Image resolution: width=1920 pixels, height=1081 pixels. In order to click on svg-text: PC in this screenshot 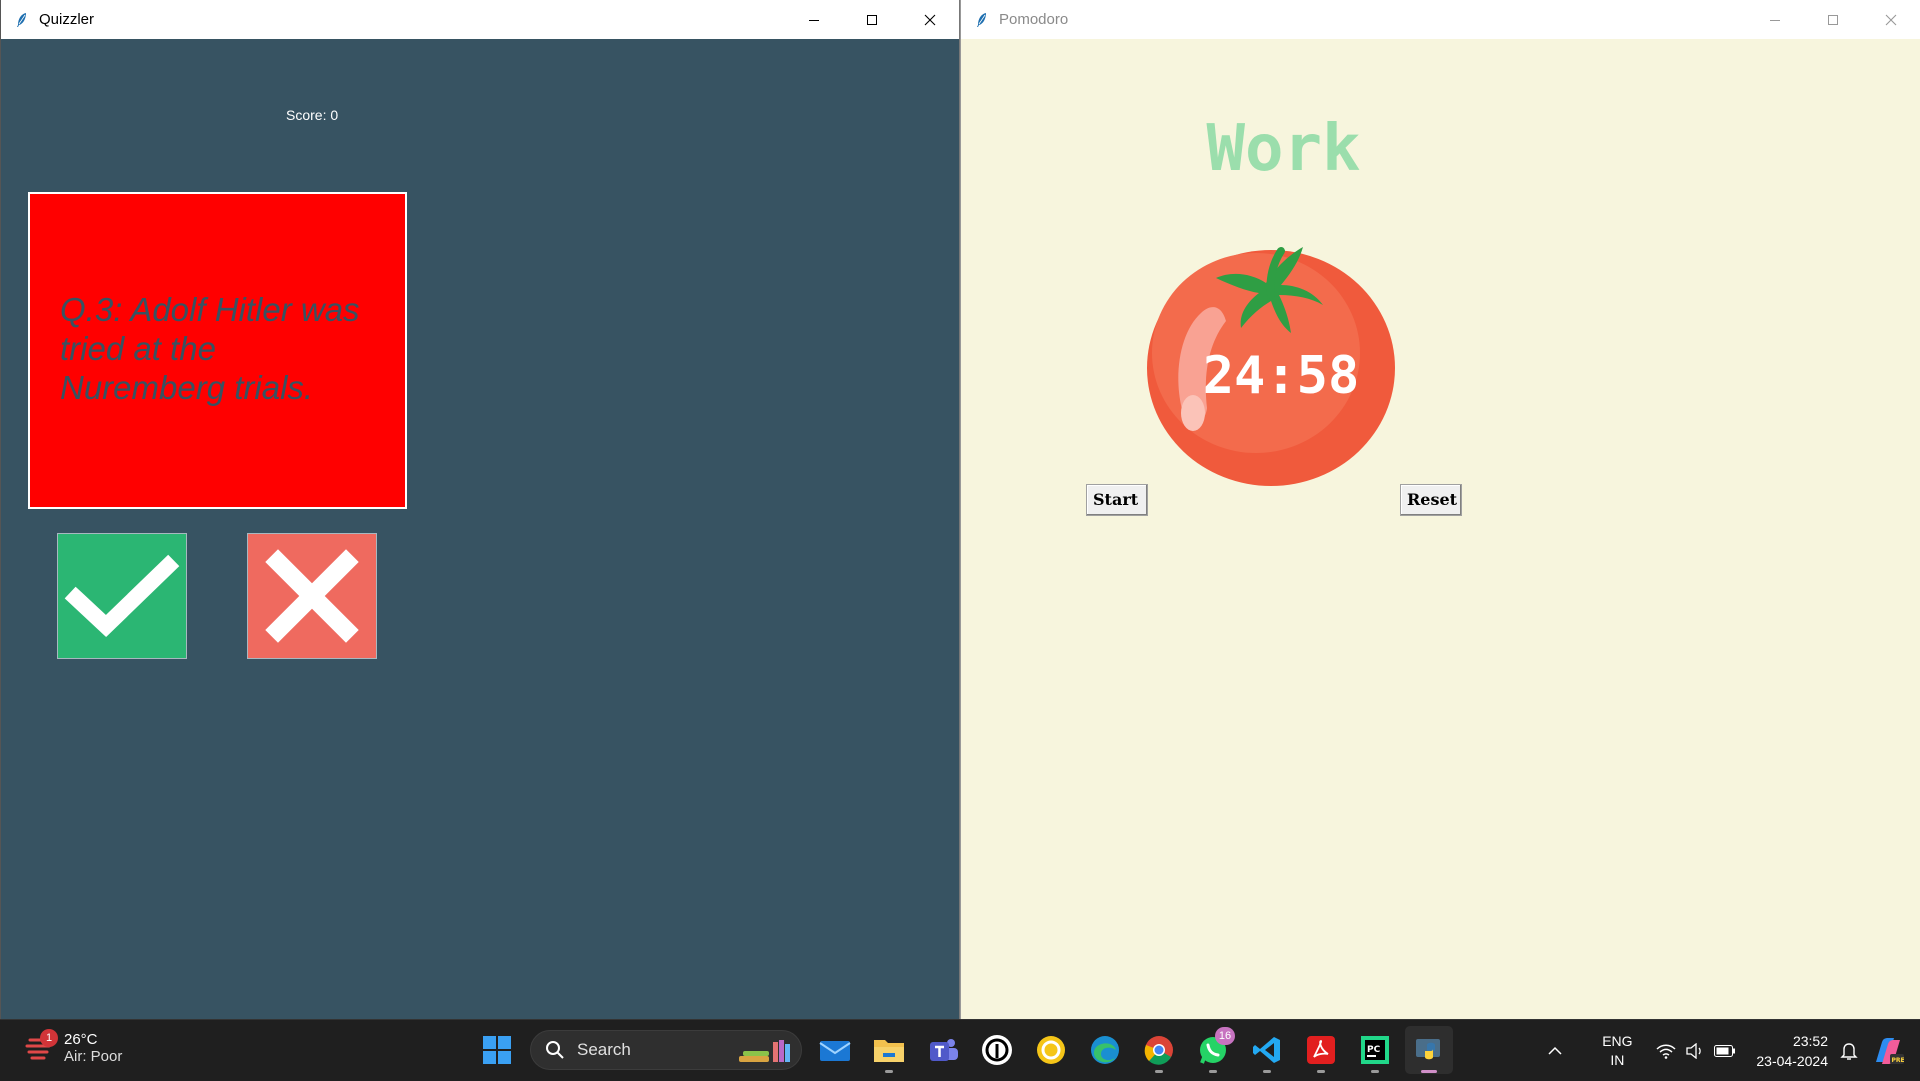, I will do `click(1374, 1050)`.